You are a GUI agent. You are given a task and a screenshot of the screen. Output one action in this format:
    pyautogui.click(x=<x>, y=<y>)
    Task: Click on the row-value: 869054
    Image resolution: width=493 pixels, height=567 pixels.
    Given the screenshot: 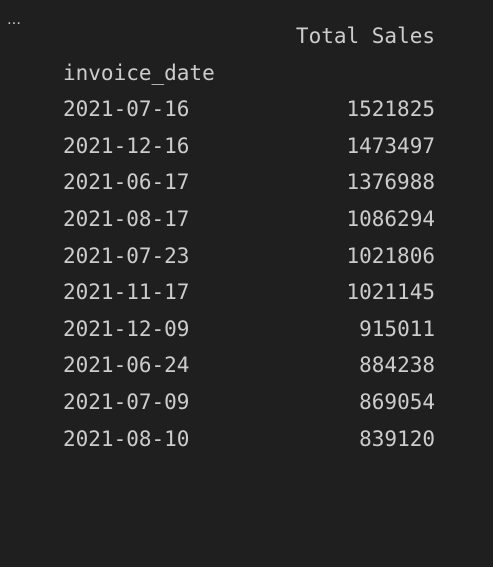 What is the action you would take?
    pyautogui.click(x=397, y=401)
    